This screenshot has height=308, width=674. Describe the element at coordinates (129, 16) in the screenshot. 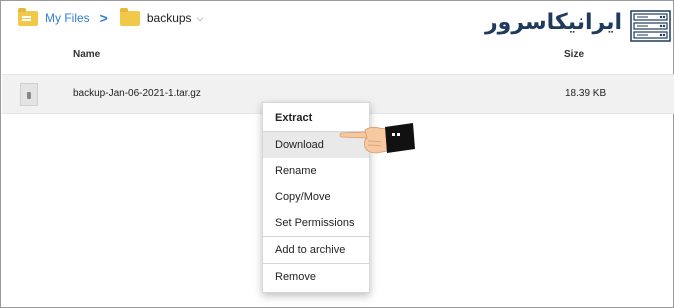

I see `backups-folder-icon` at that location.